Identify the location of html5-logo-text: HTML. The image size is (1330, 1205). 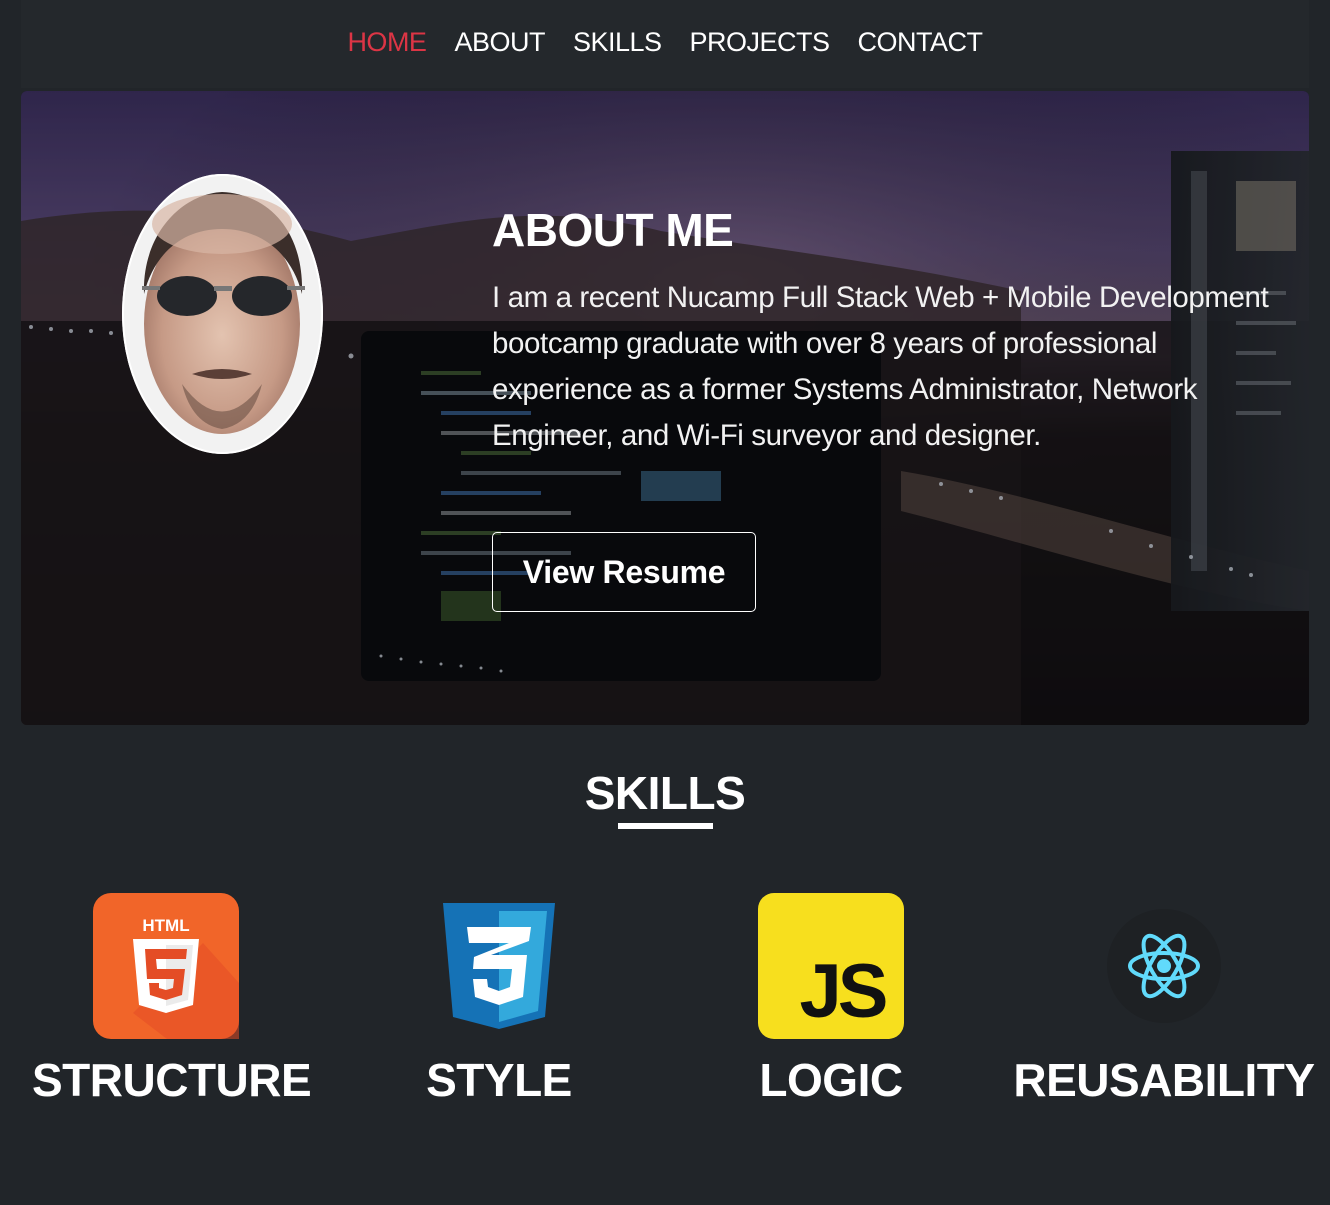
(165, 925).